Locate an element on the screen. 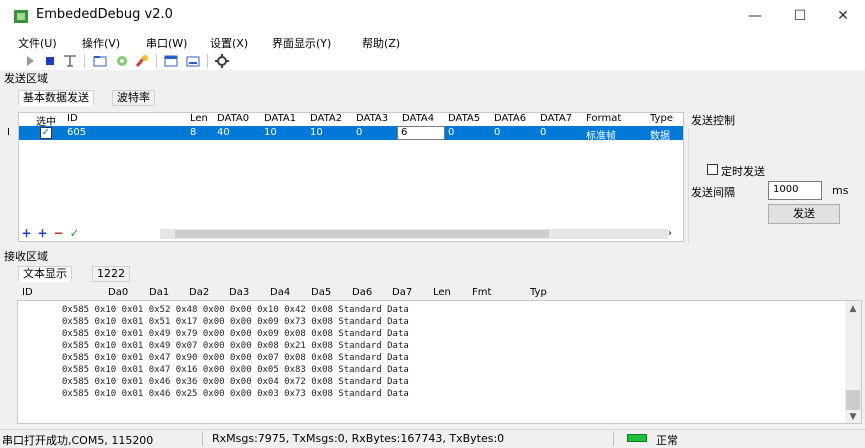 Image resolution: width=865 pixels, height=448 pixels. scroll-down-icon: ▼ is located at coordinates (853, 417).